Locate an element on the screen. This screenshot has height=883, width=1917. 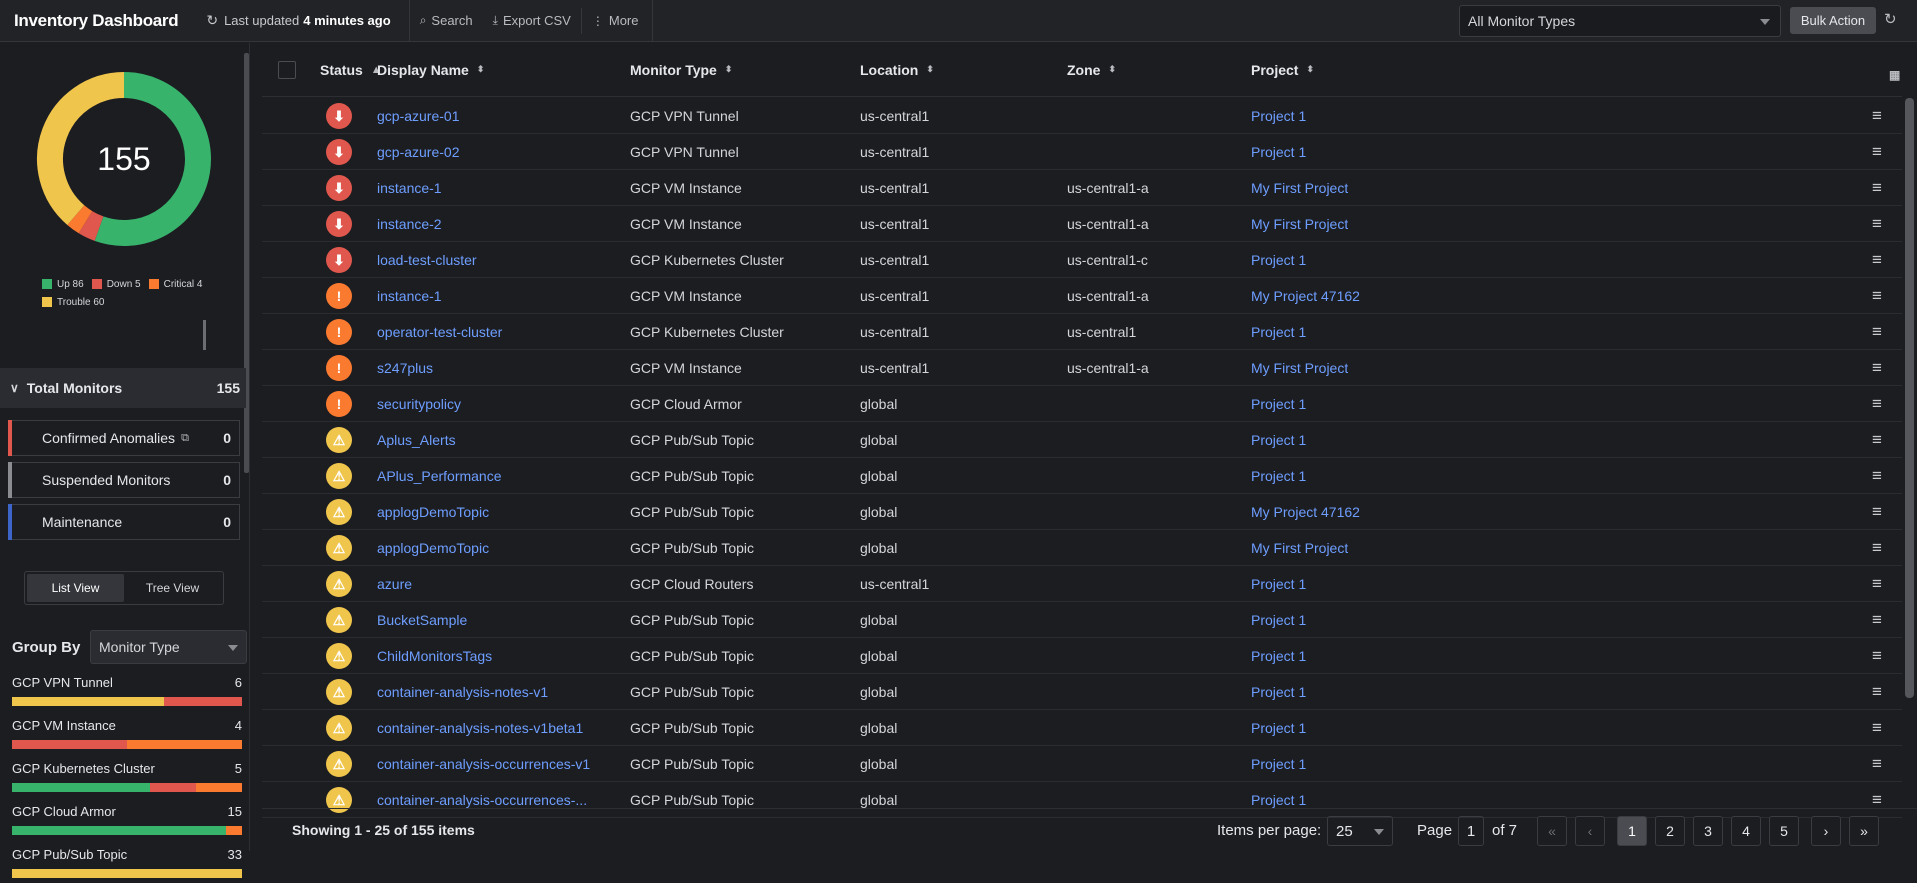
page-3-button: 3 is located at coordinates (1708, 831).